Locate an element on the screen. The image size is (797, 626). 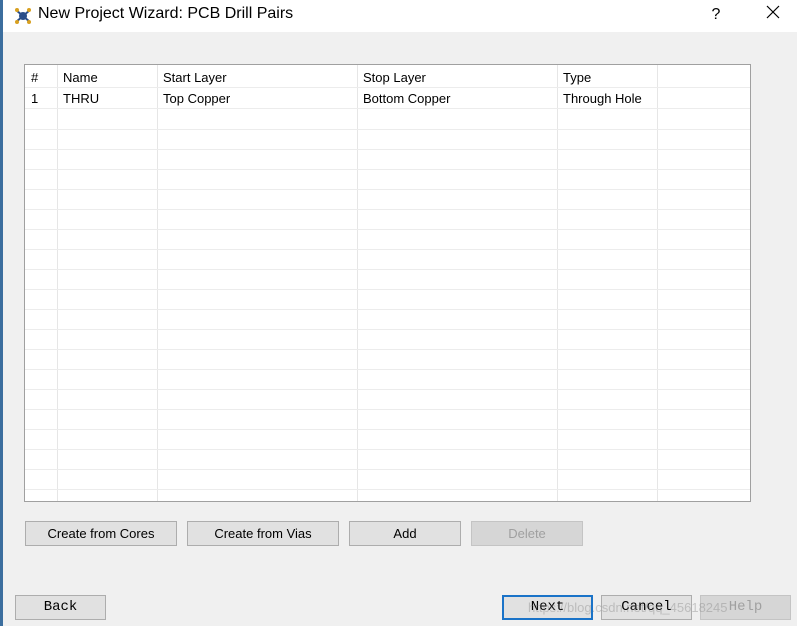
background-window-edge is located at coordinates (1, 313).